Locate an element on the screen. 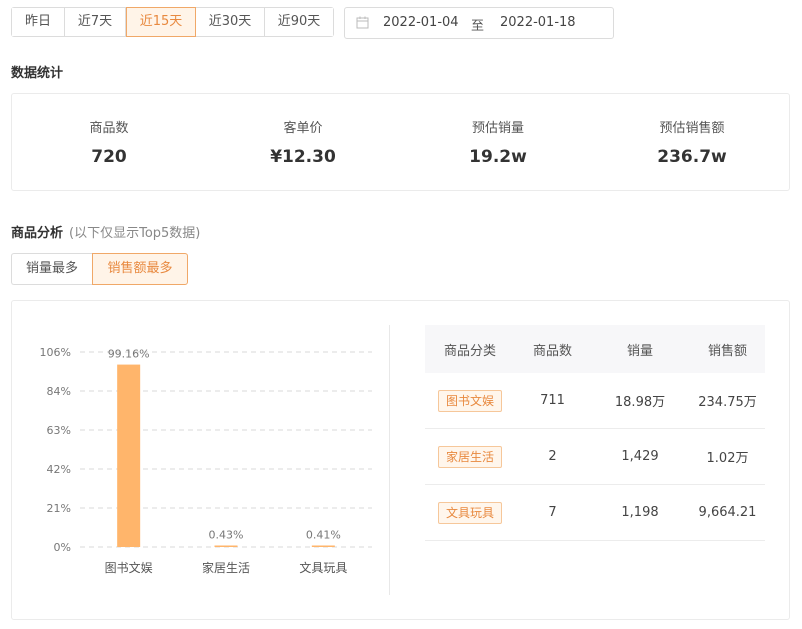 The image size is (802, 629). tab-most-revenue: 销售额最多 is located at coordinates (140, 269).